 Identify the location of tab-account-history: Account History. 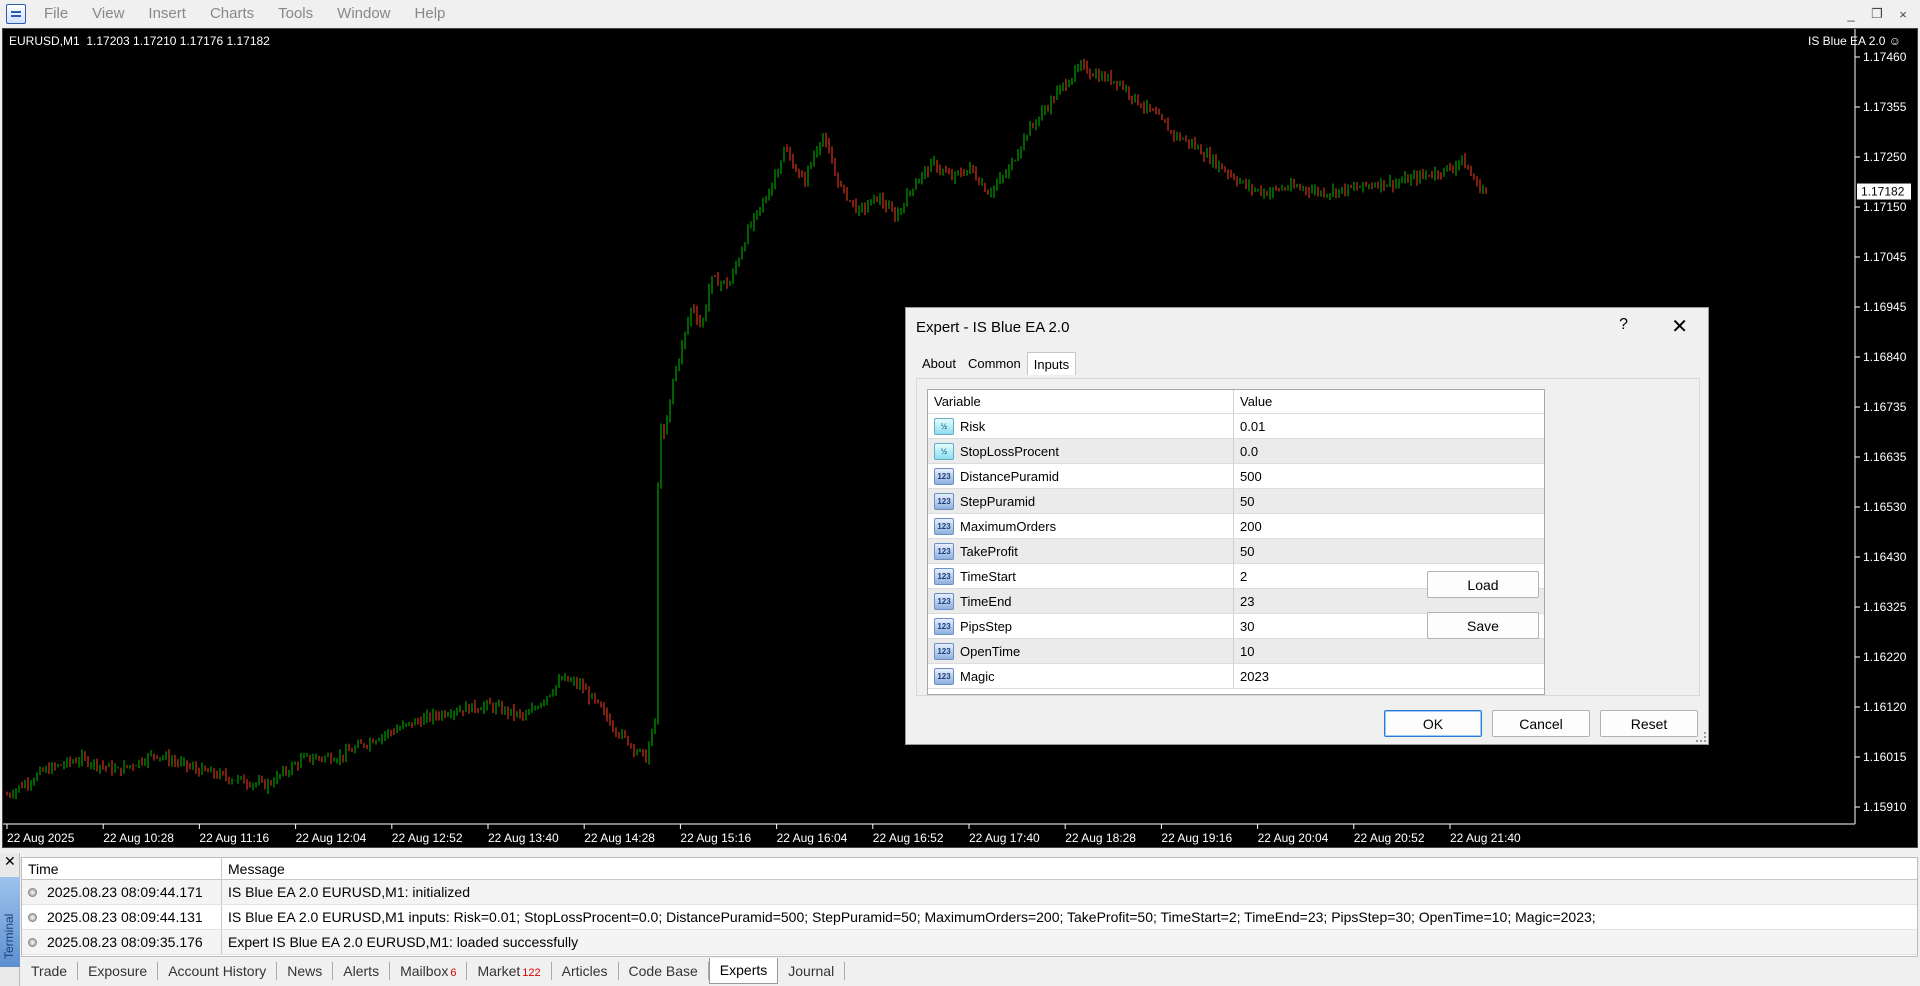
(218, 971).